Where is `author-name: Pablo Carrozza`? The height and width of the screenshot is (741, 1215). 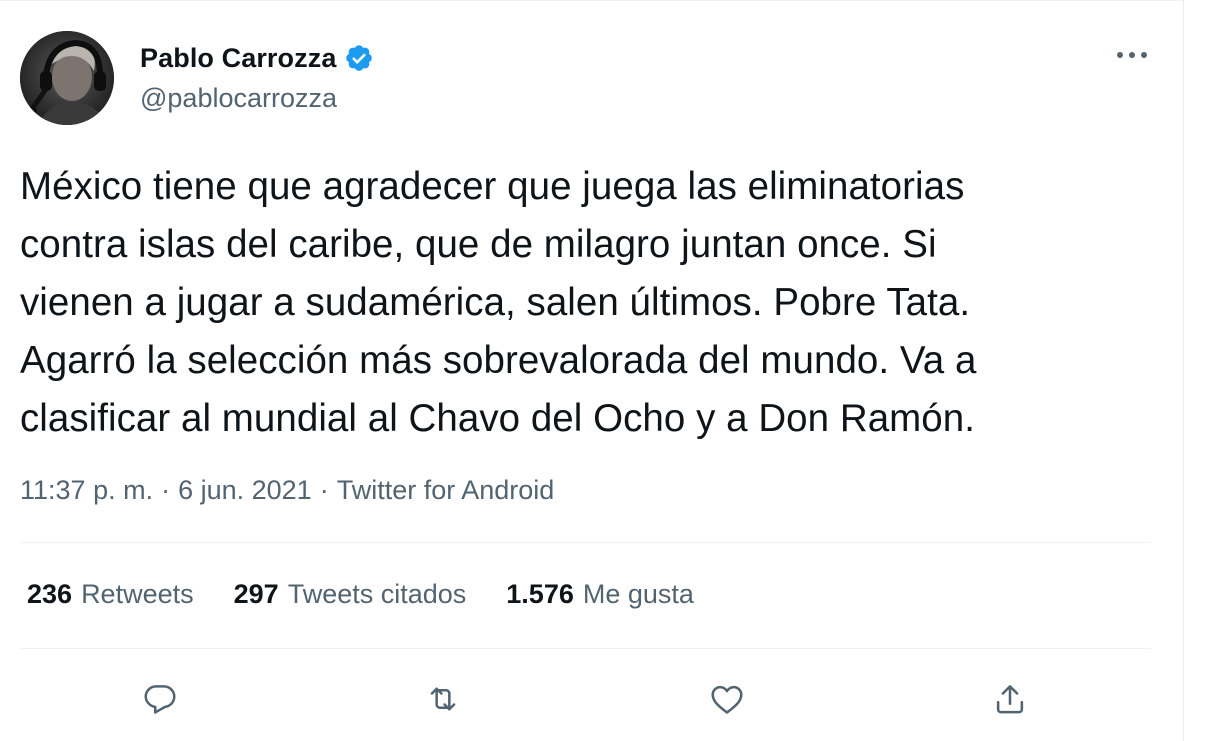
author-name: Pablo Carrozza is located at coordinates (238, 58).